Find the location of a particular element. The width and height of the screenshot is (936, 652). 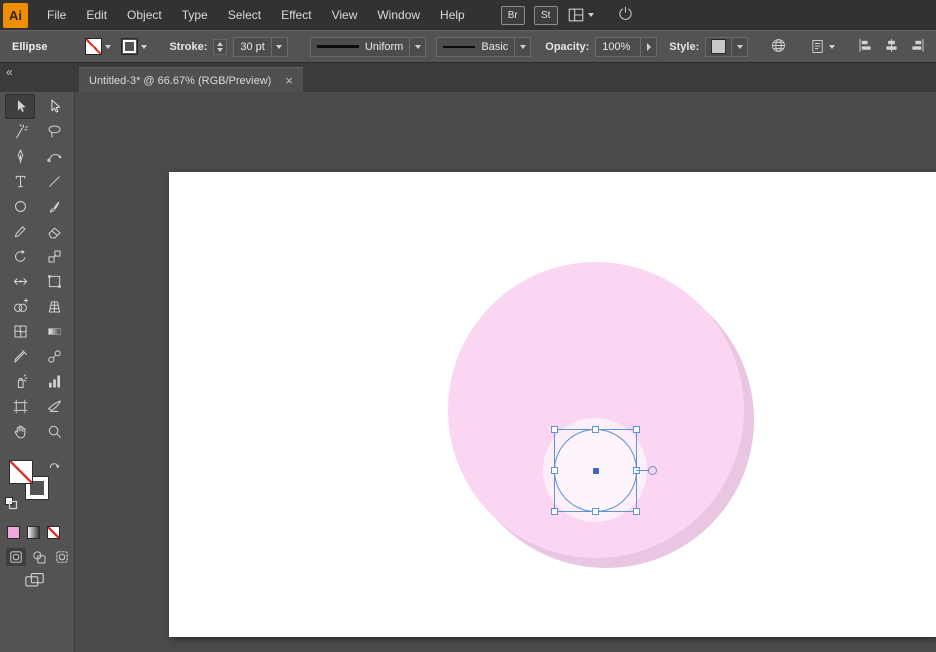

lasso-tool is located at coordinates (54, 131).